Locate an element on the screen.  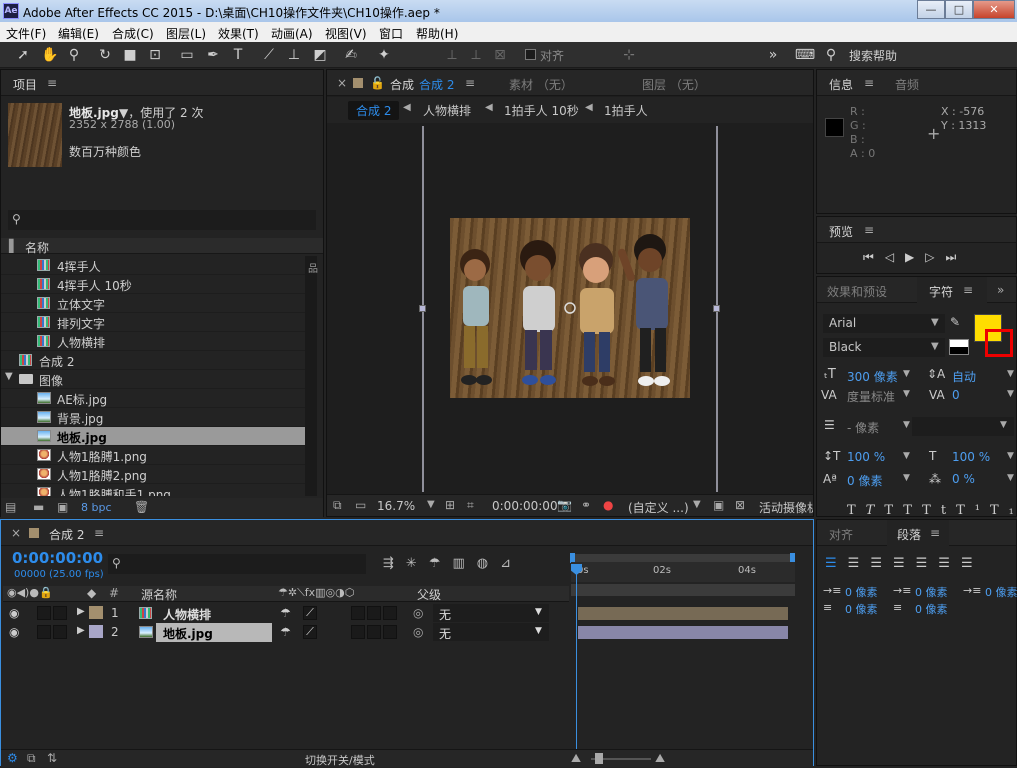
justify-center-icon: ☰ is located at coordinates (927, 563).